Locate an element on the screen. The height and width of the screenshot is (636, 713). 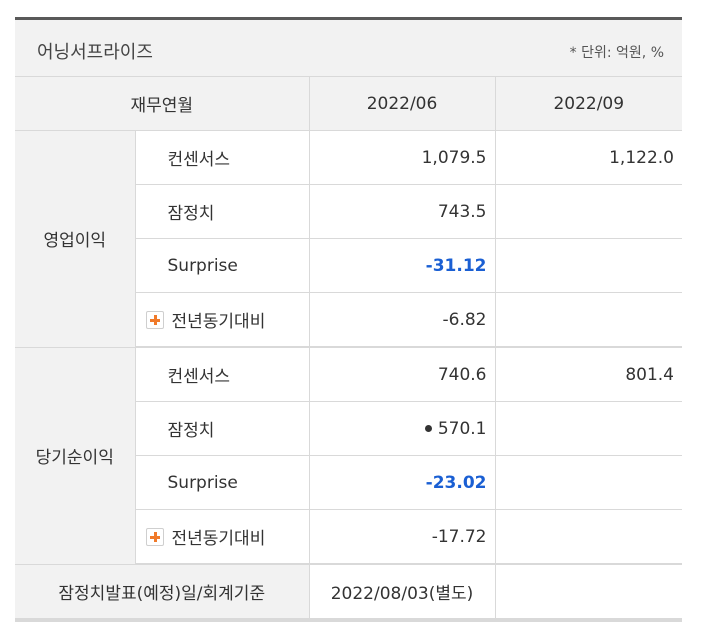
footer-row: 잠정치발표(예정)일/회계기준 2022/08/03(별도) is located at coordinates (348, 591).